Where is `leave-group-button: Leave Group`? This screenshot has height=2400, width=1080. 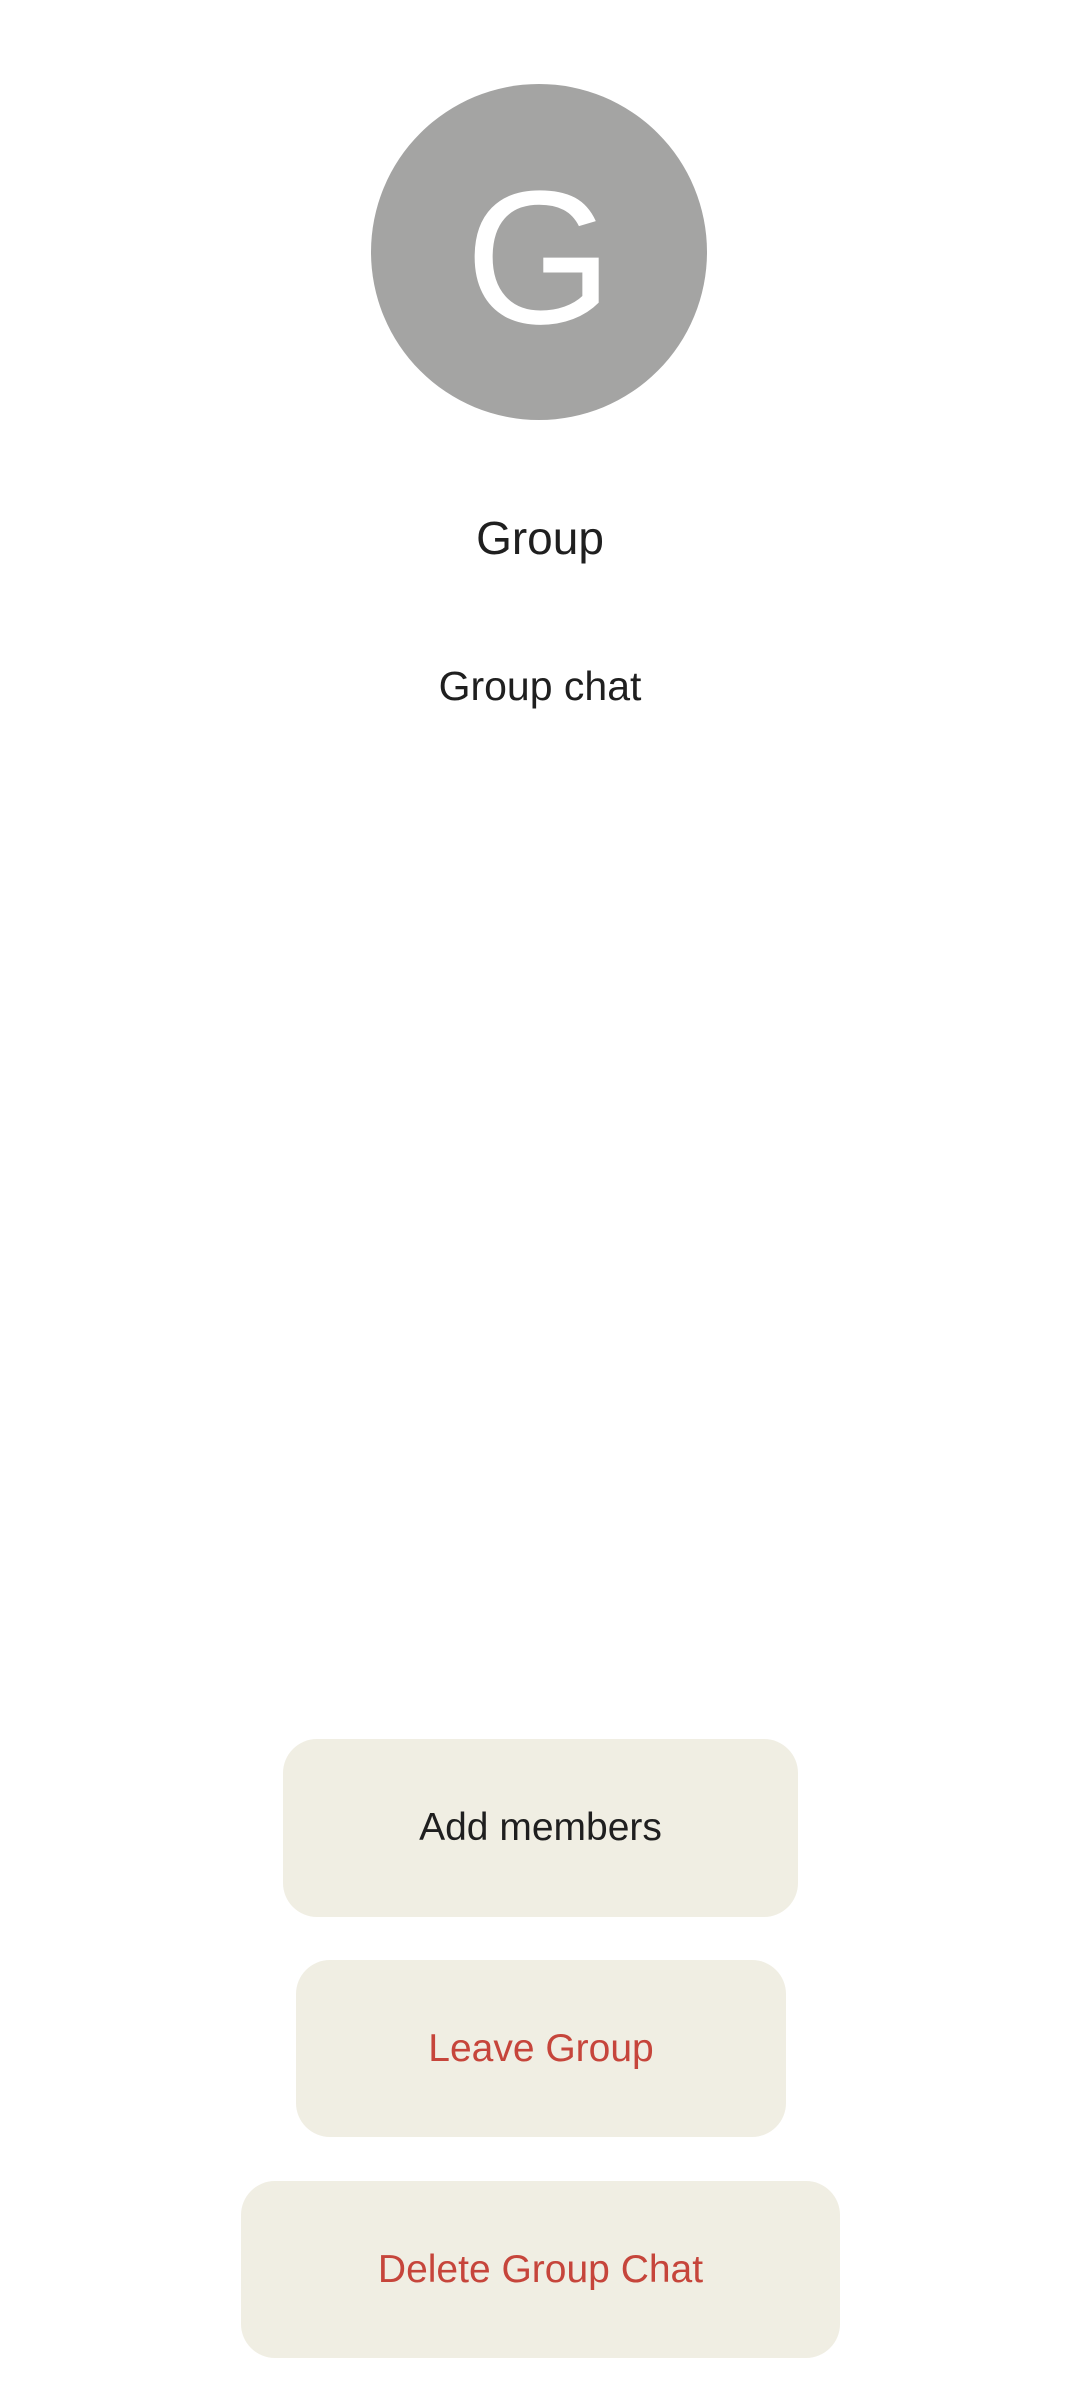
leave-group-button: Leave Group is located at coordinates (541, 2048).